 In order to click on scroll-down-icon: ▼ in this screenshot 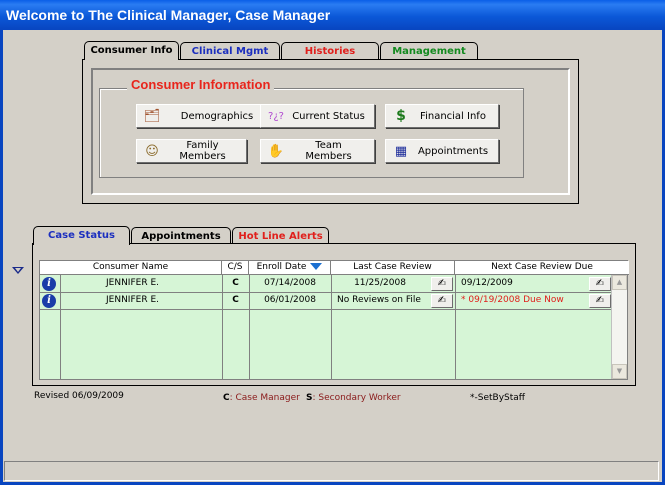, I will do `click(619, 371)`.